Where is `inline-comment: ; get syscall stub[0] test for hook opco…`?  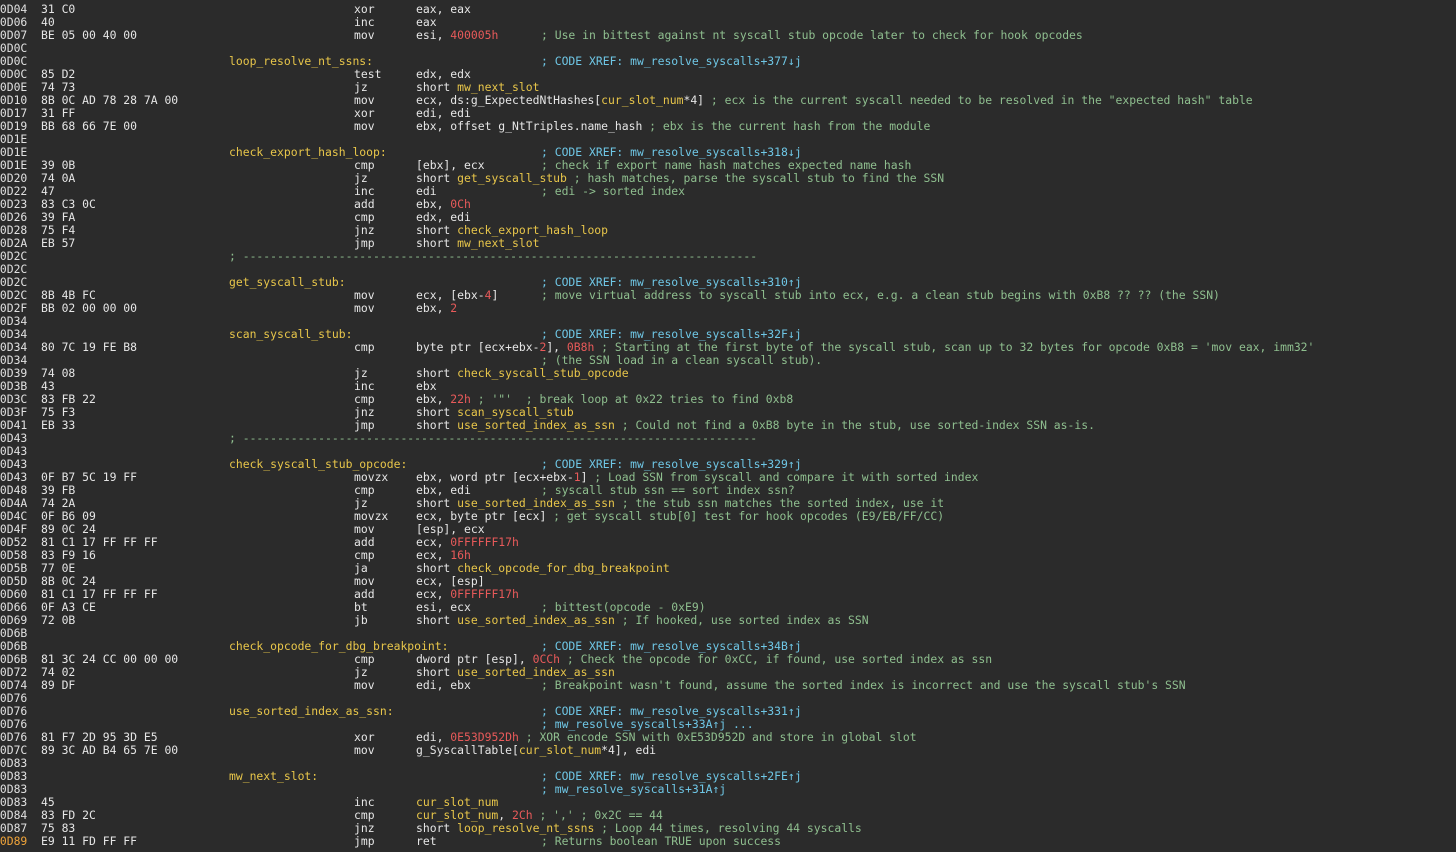 inline-comment: ; get syscall stub[0] test for hook opco… is located at coordinates (745, 516).